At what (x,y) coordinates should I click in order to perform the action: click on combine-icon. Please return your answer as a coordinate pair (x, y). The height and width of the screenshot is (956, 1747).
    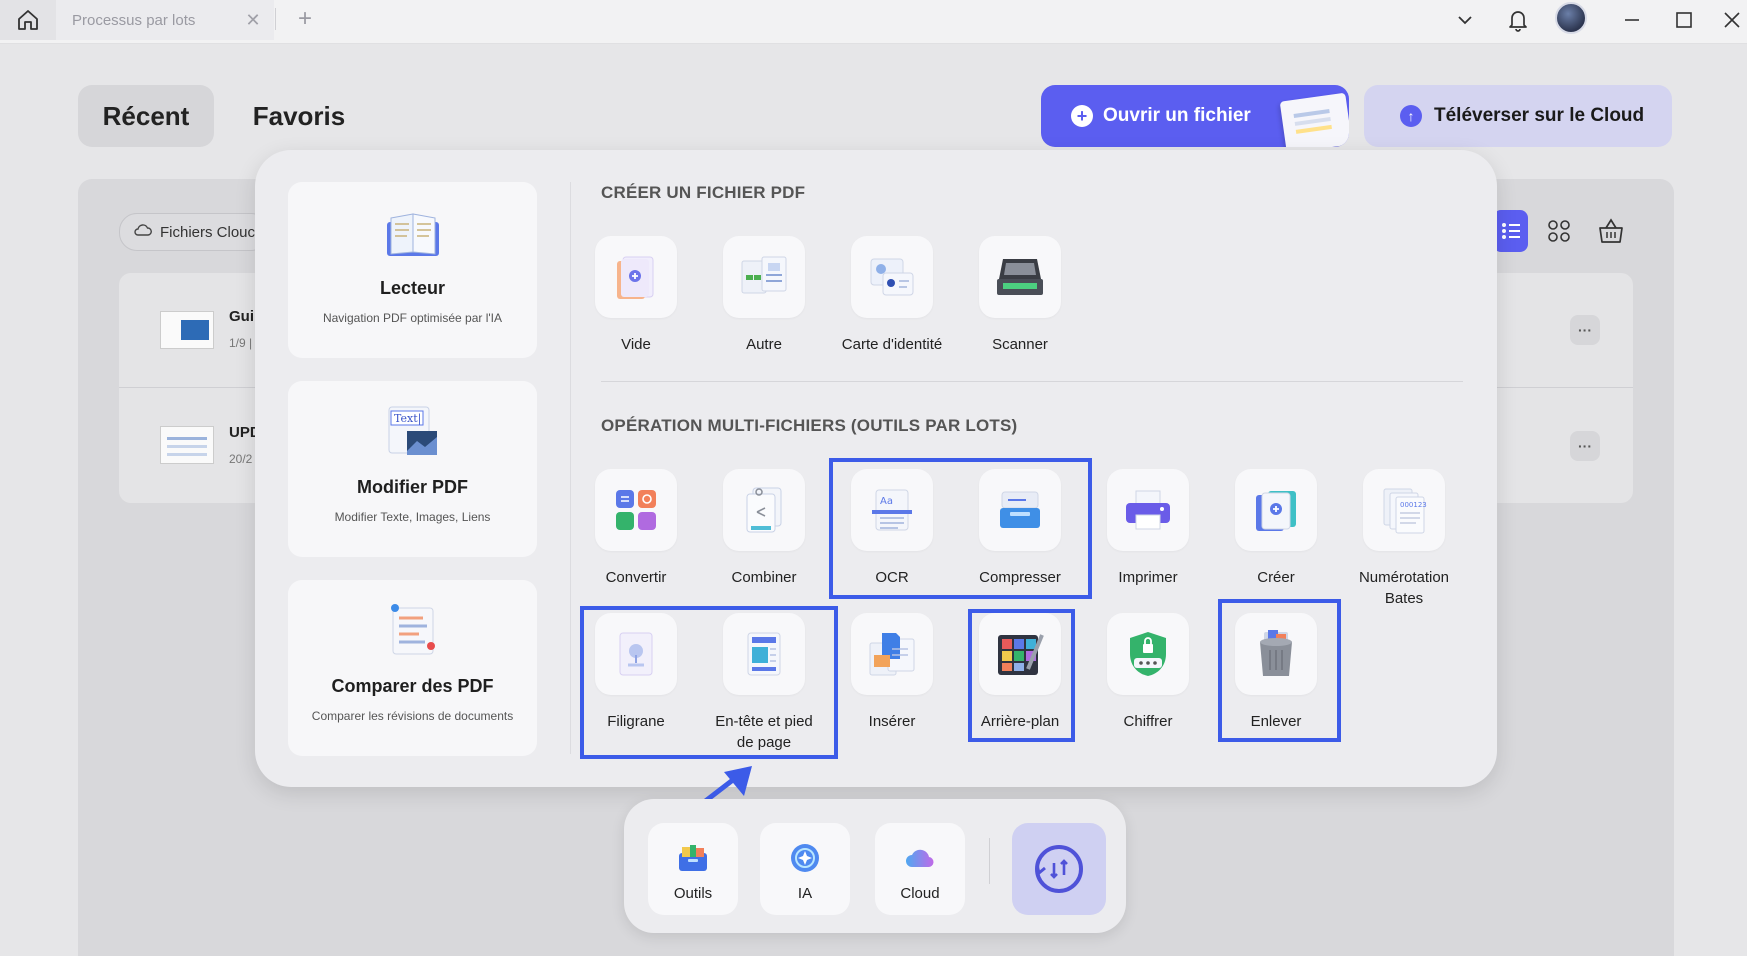
    Looking at the image, I should click on (764, 510).